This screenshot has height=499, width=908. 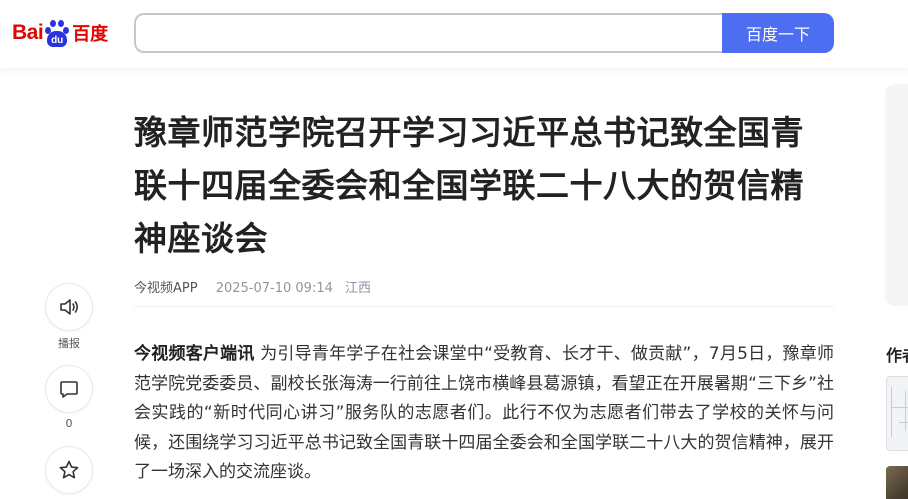 I want to click on search-input, so click(x=430, y=33).